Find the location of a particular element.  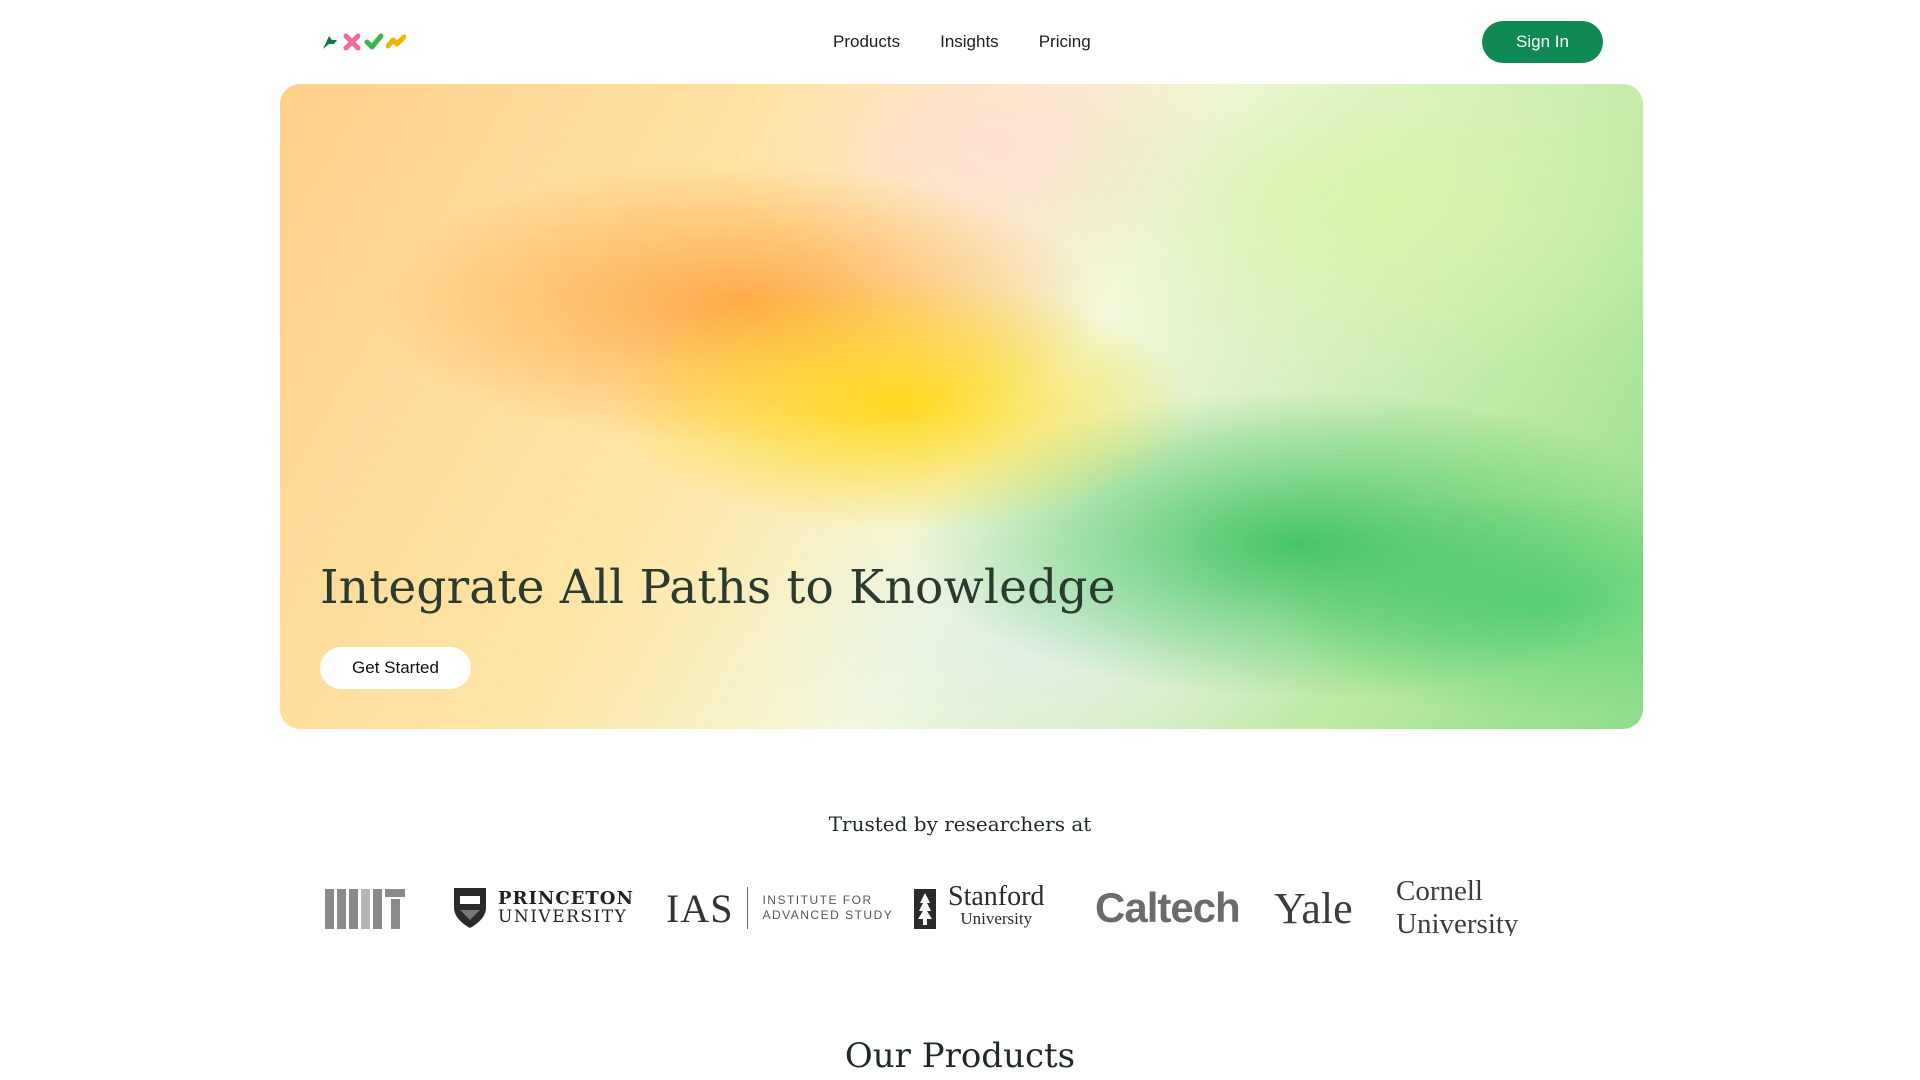

ias-logo: IAS INSTITUTE FOR ADVANCED STUDY is located at coordinates (779, 908).